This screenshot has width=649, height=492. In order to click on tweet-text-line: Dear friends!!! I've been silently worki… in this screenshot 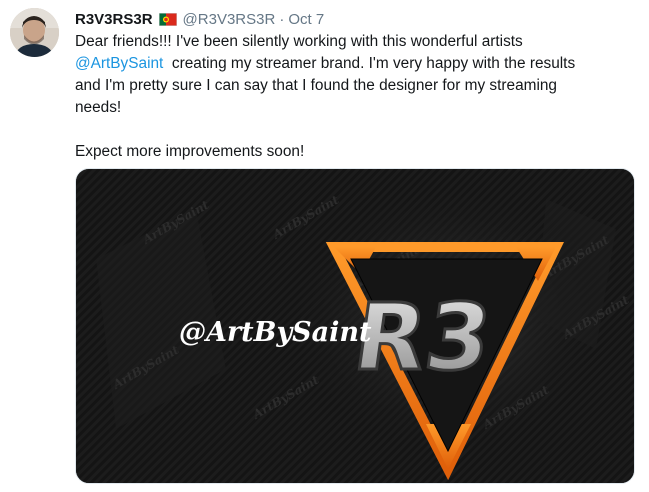, I will do `click(299, 41)`.